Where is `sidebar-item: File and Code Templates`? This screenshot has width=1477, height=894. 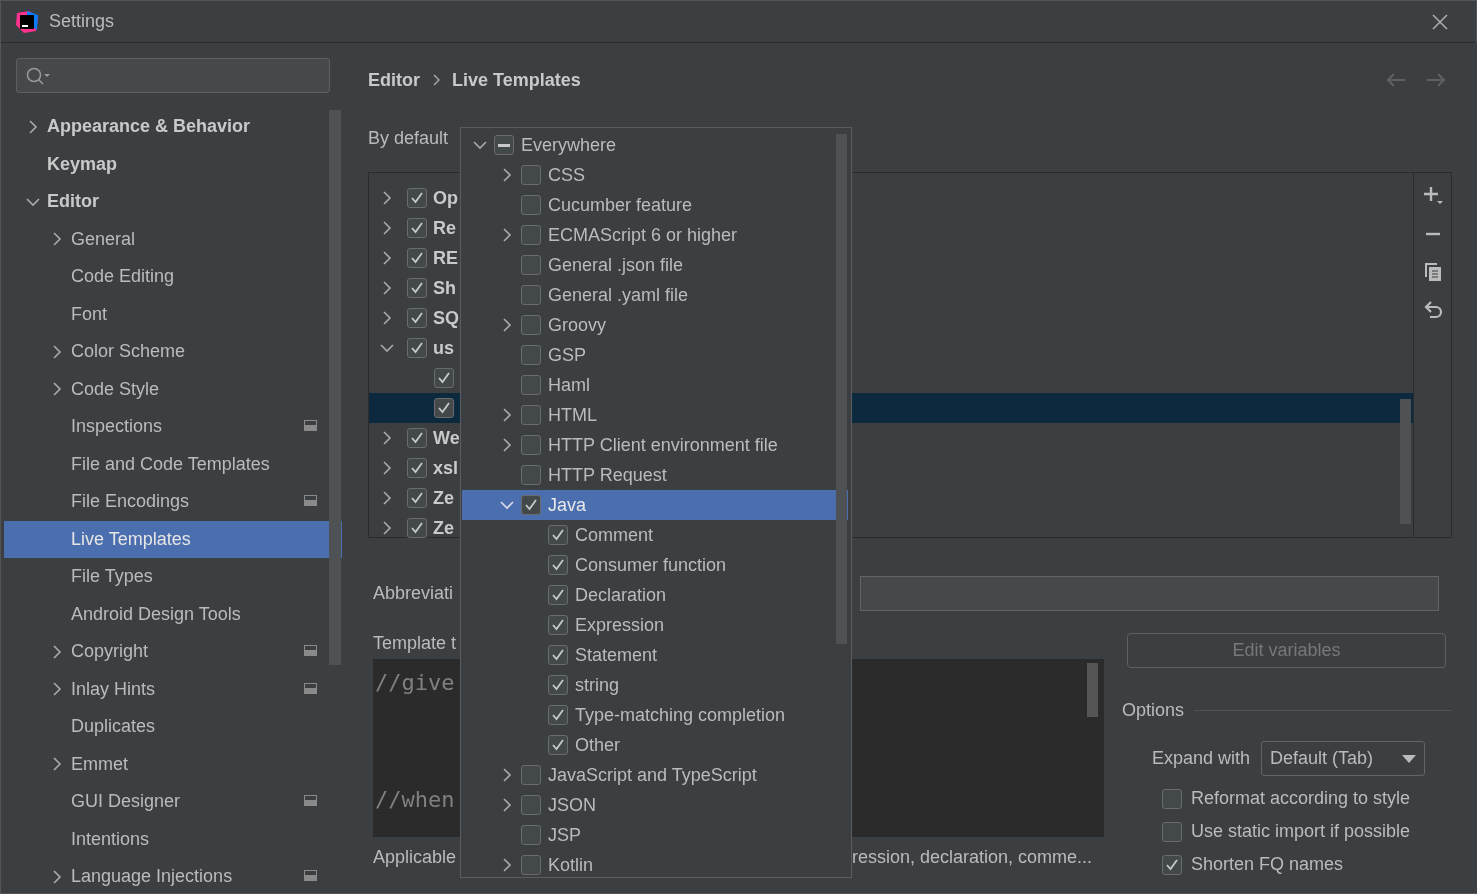 sidebar-item: File and Code Templates is located at coordinates (173, 464).